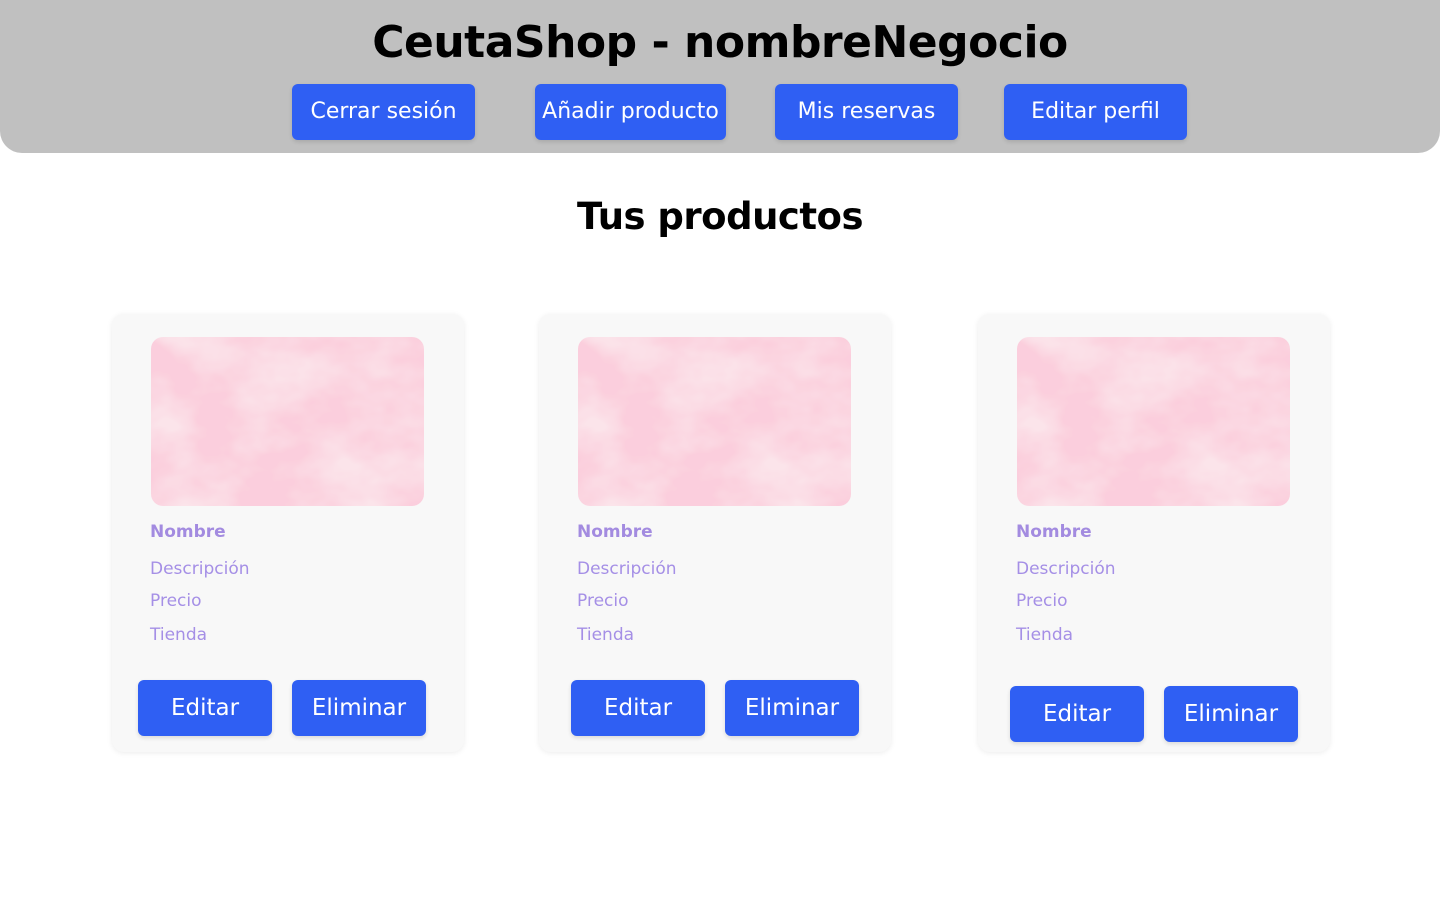 Image resolution: width=1440 pixels, height=900 pixels. What do you see at coordinates (1095, 112) in the screenshot?
I see `edit-profile-button: Editar perfil` at bounding box center [1095, 112].